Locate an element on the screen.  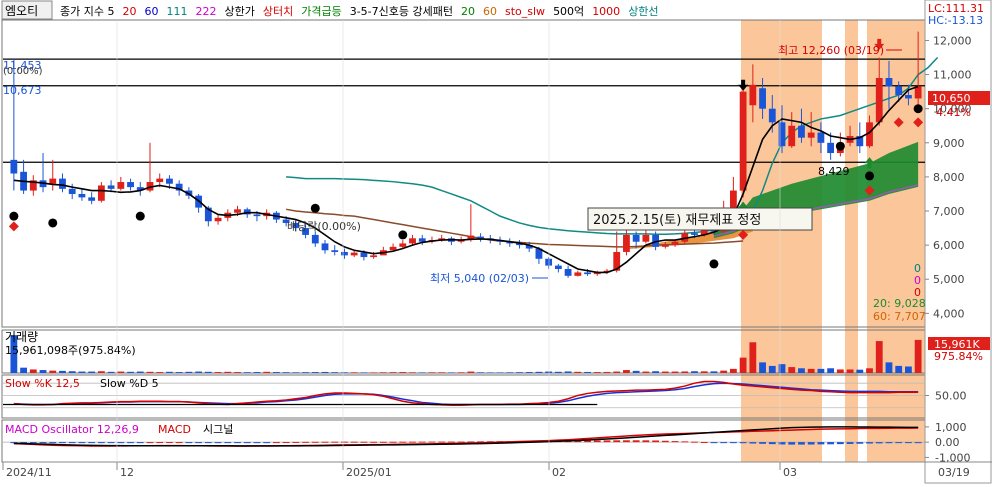
legend-item: 20 is located at coordinates (468, 11).